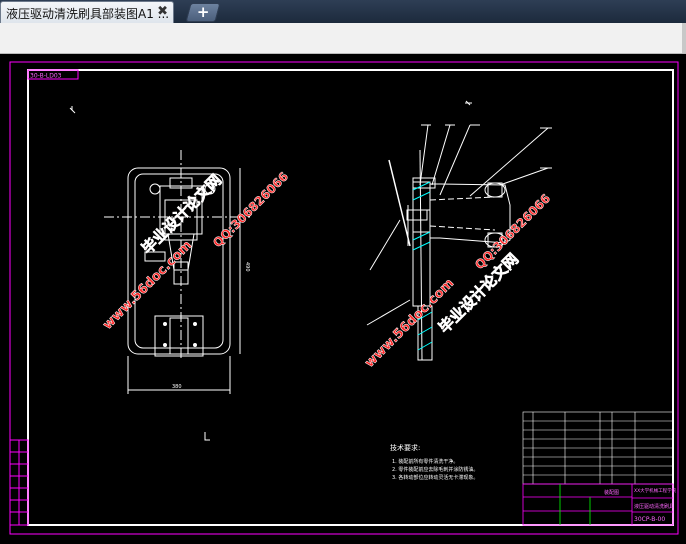 This screenshot has width=686, height=544. Describe the element at coordinates (343, 12) in the screenshot. I see `tab-bar: 液压驱动清洗刷具部装图A1 ... ✖ +` at that location.